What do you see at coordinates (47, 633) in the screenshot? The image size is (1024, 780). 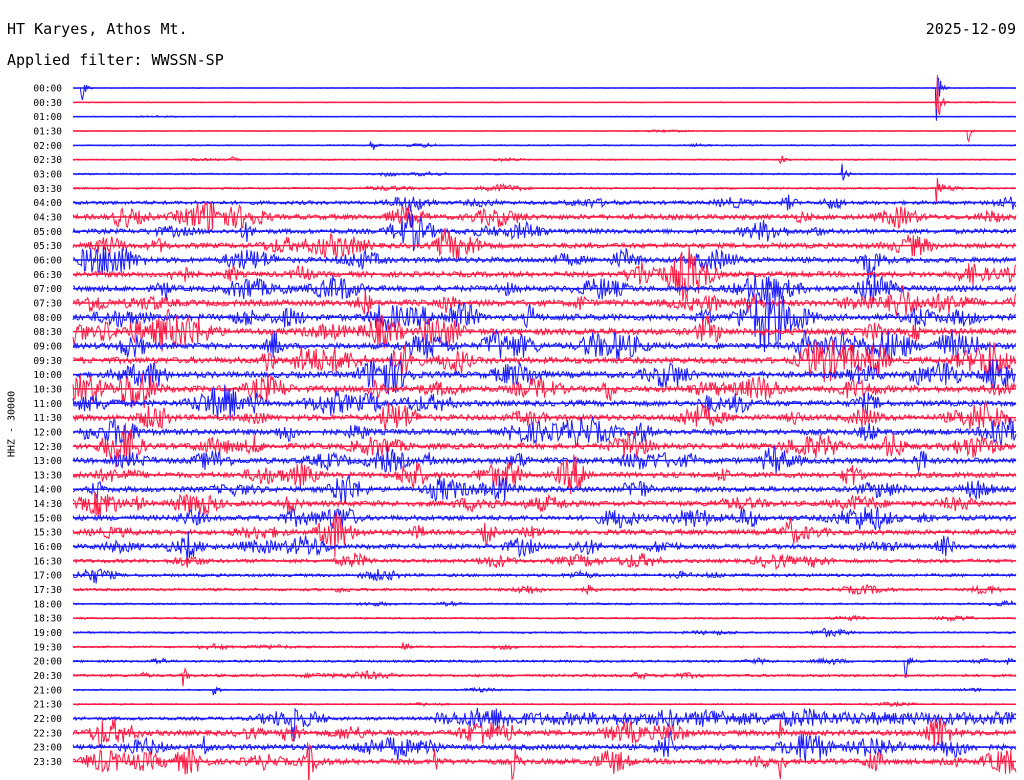 I see `row-label: 19:00` at bounding box center [47, 633].